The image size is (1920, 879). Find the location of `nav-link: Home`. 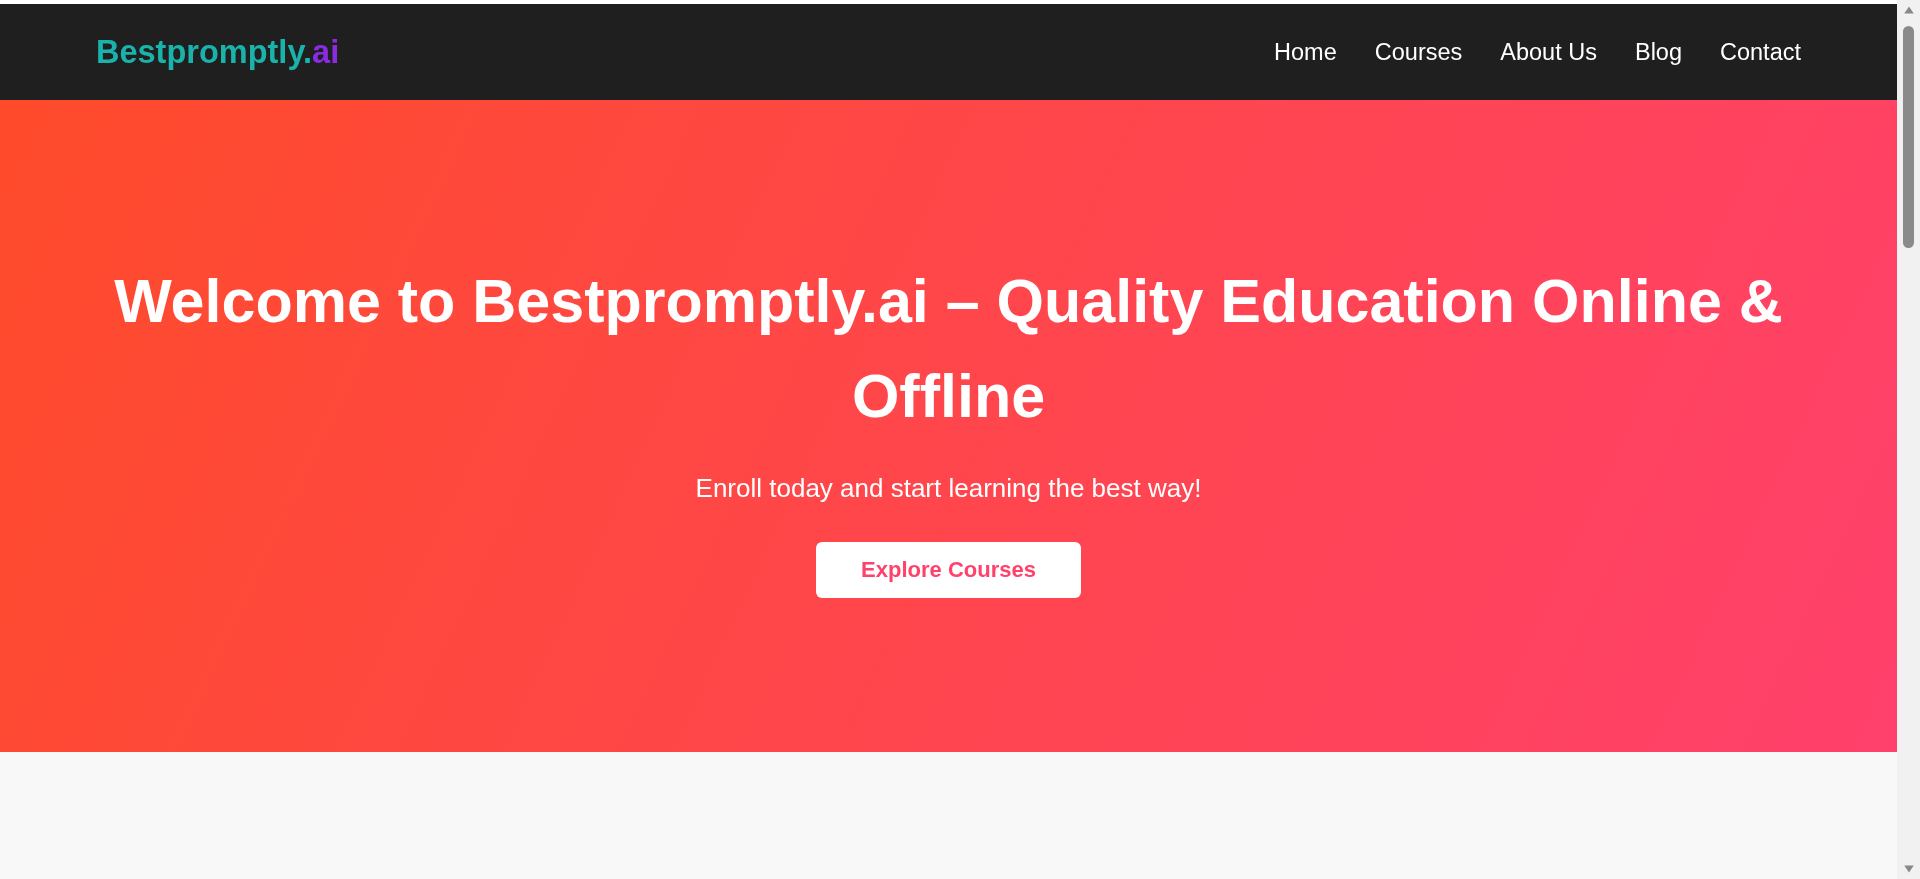

nav-link: Home is located at coordinates (1305, 52).